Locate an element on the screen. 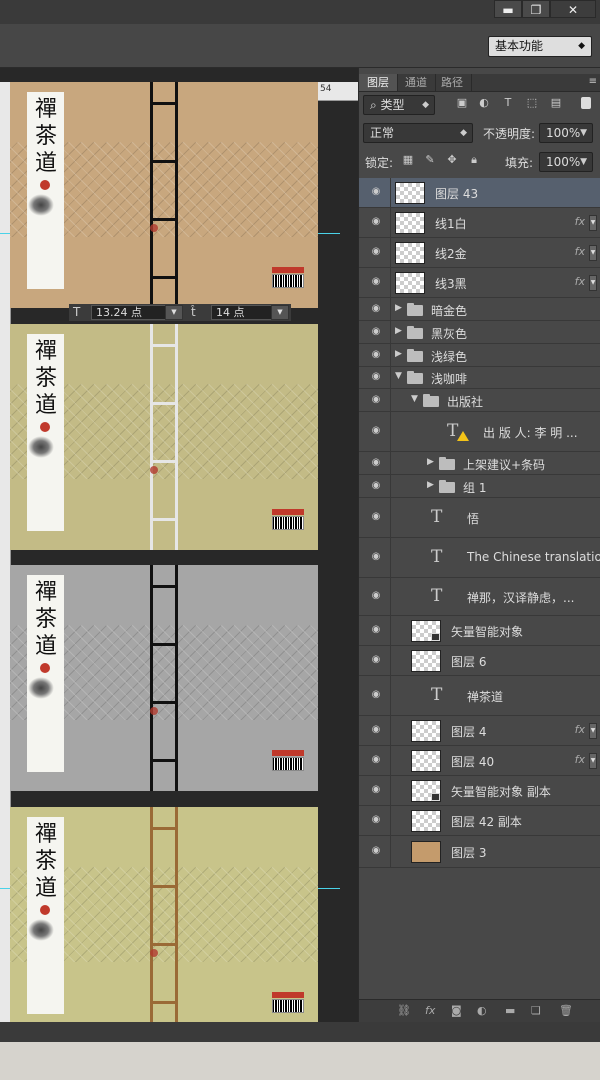 The image size is (600, 1080). layer-row: ◉ 图层 3 is located at coordinates (479, 852).